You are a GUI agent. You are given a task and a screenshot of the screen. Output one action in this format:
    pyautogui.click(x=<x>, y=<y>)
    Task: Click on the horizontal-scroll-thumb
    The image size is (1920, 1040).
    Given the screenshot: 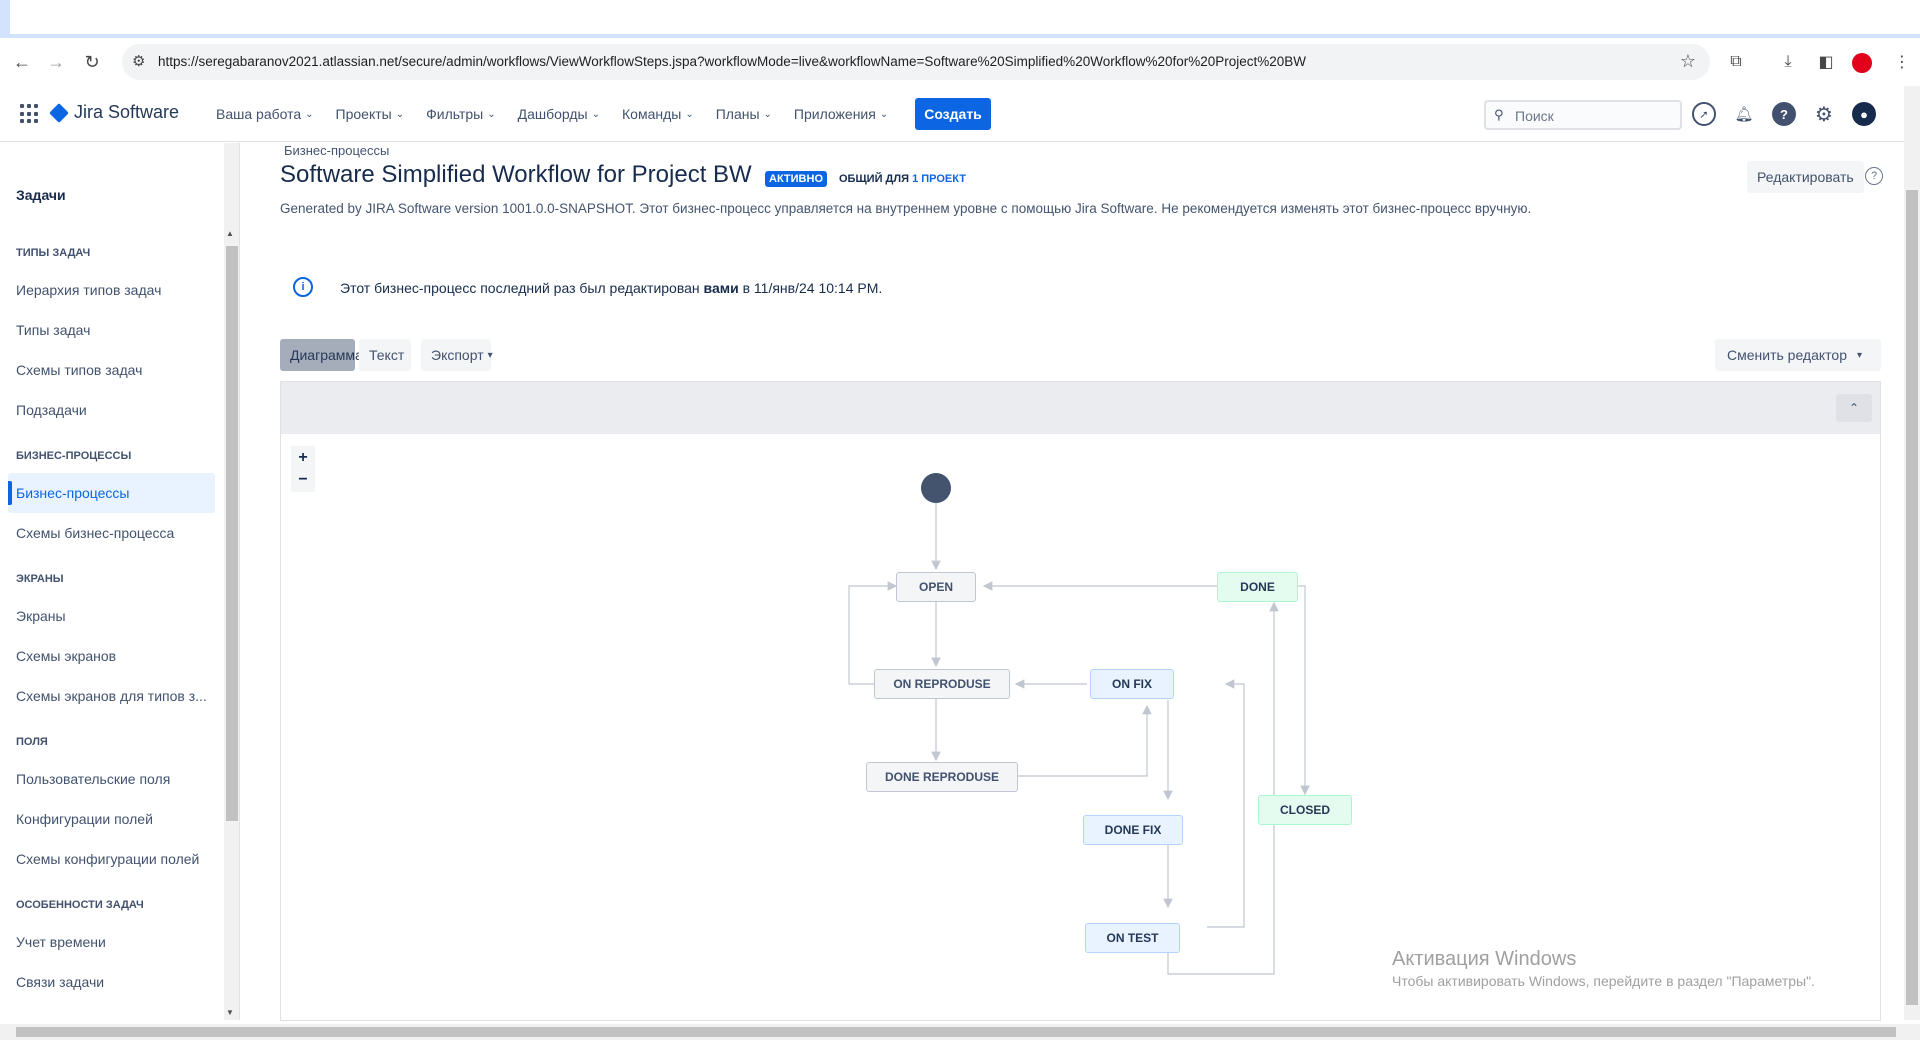 What is the action you would take?
    pyautogui.click(x=956, y=1032)
    